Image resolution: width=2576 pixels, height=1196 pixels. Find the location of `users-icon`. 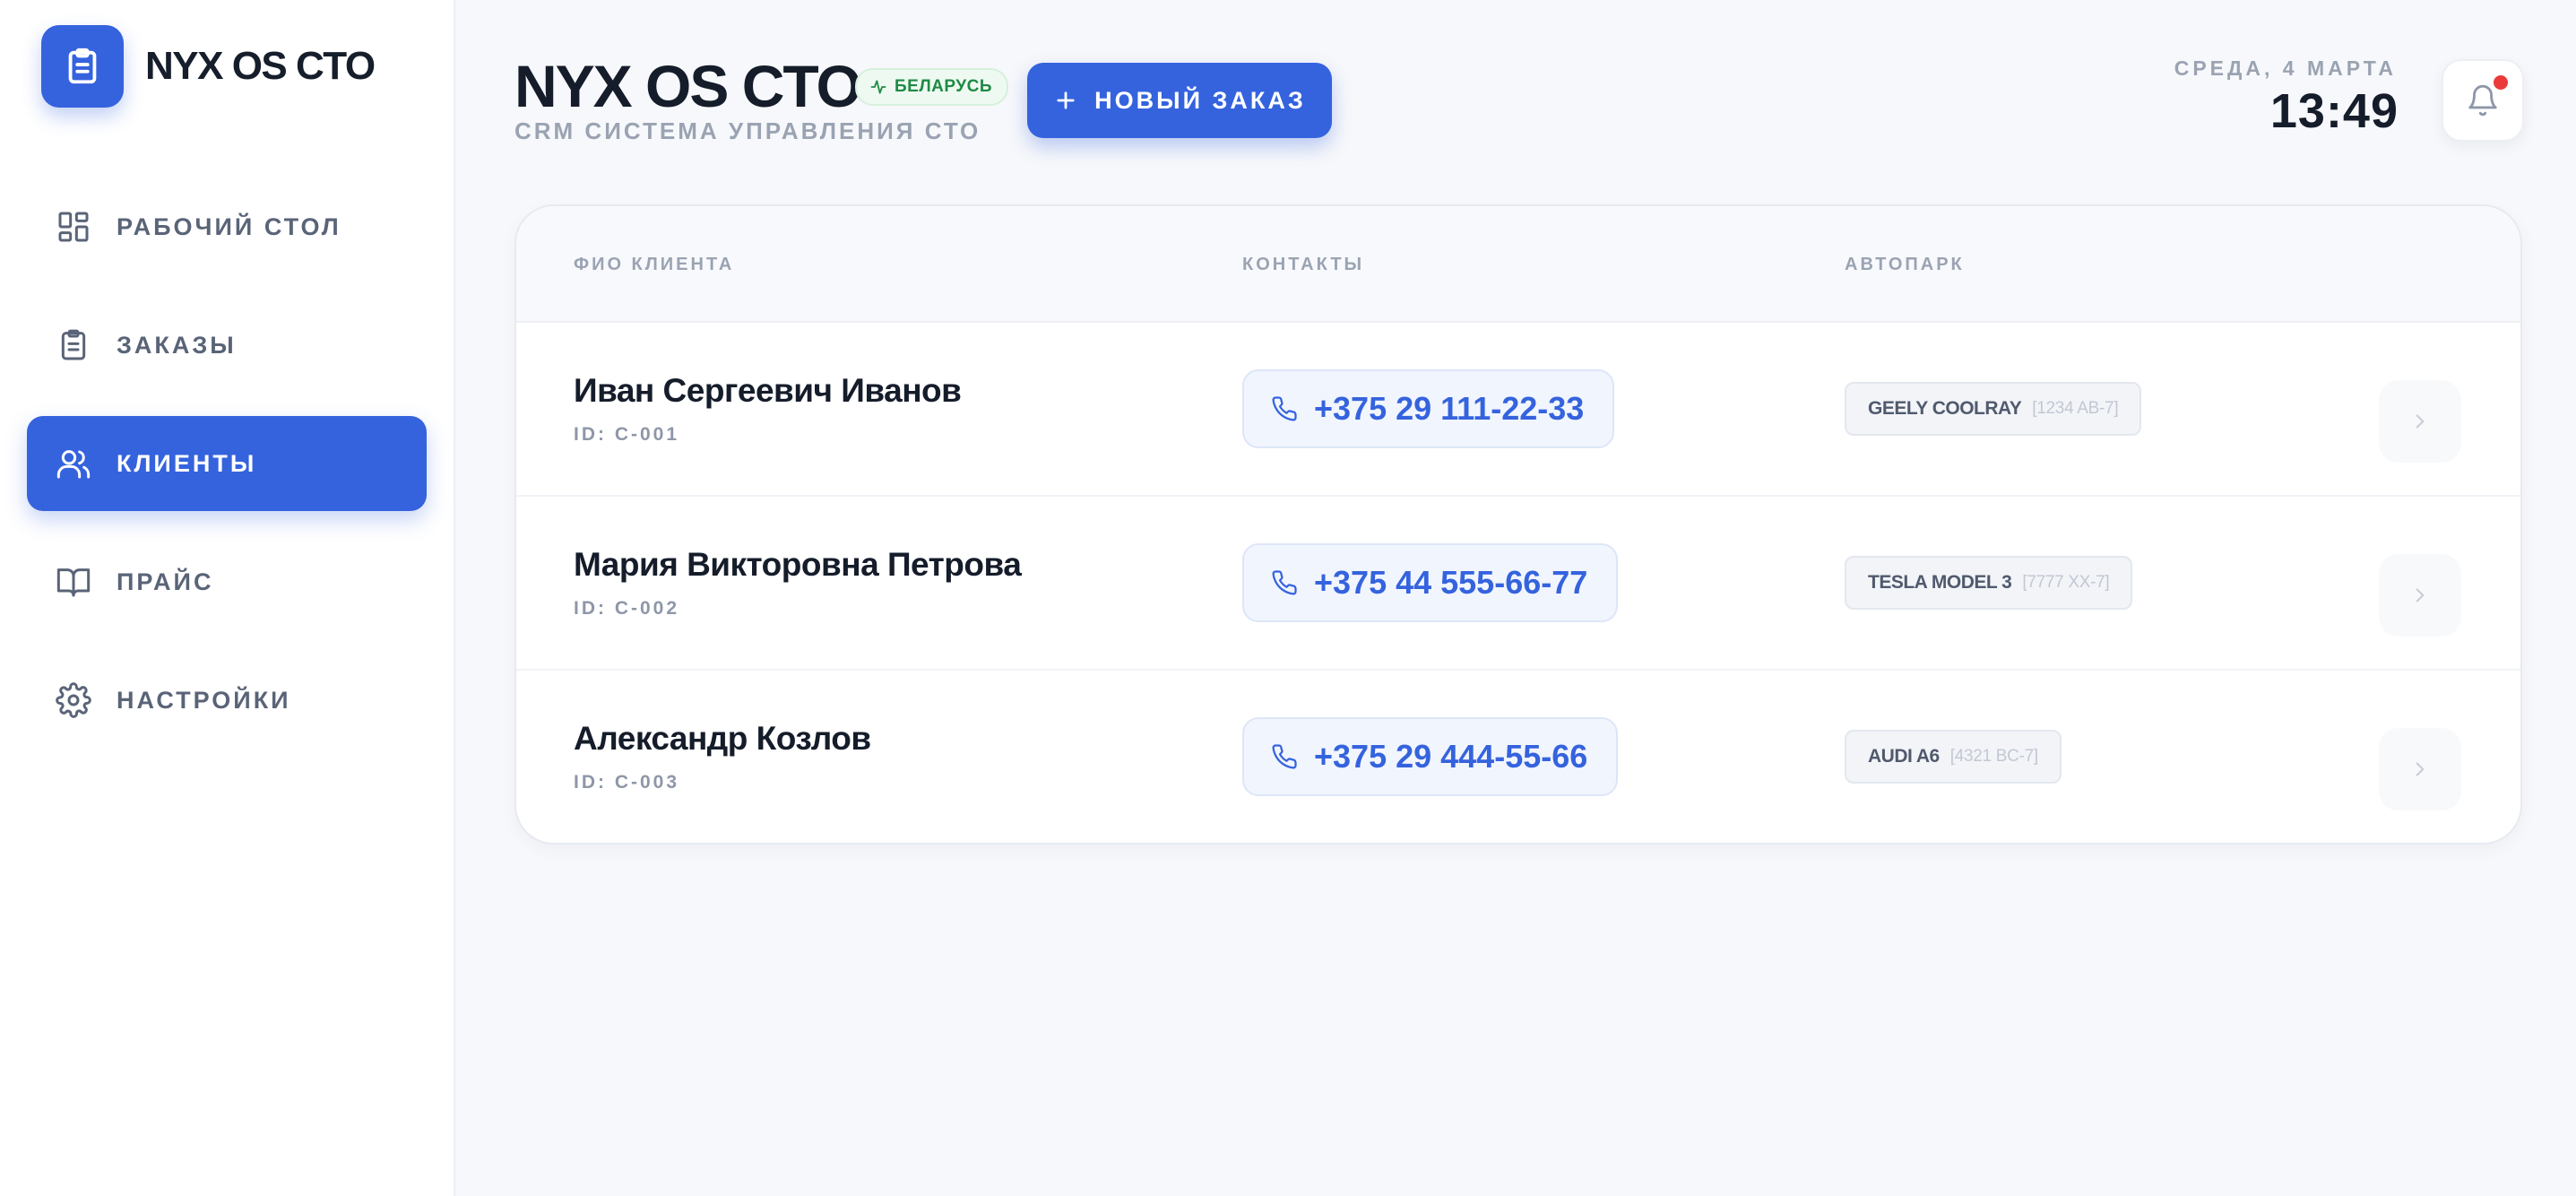

users-icon is located at coordinates (73, 464).